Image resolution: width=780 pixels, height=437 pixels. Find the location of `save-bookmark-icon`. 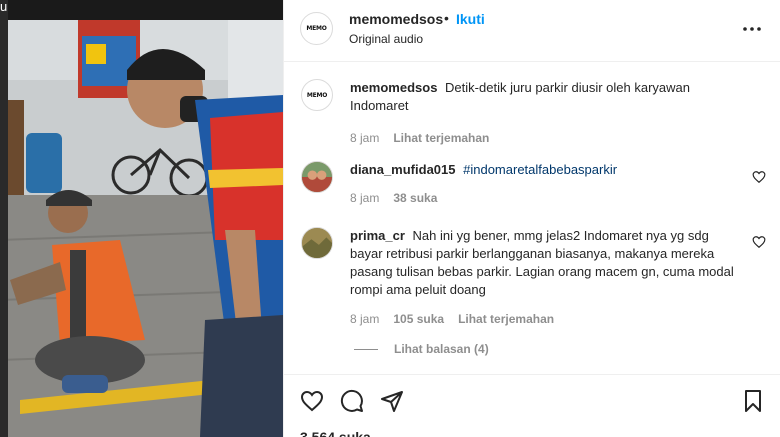

save-bookmark-icon is located at coordinates (753, 401).